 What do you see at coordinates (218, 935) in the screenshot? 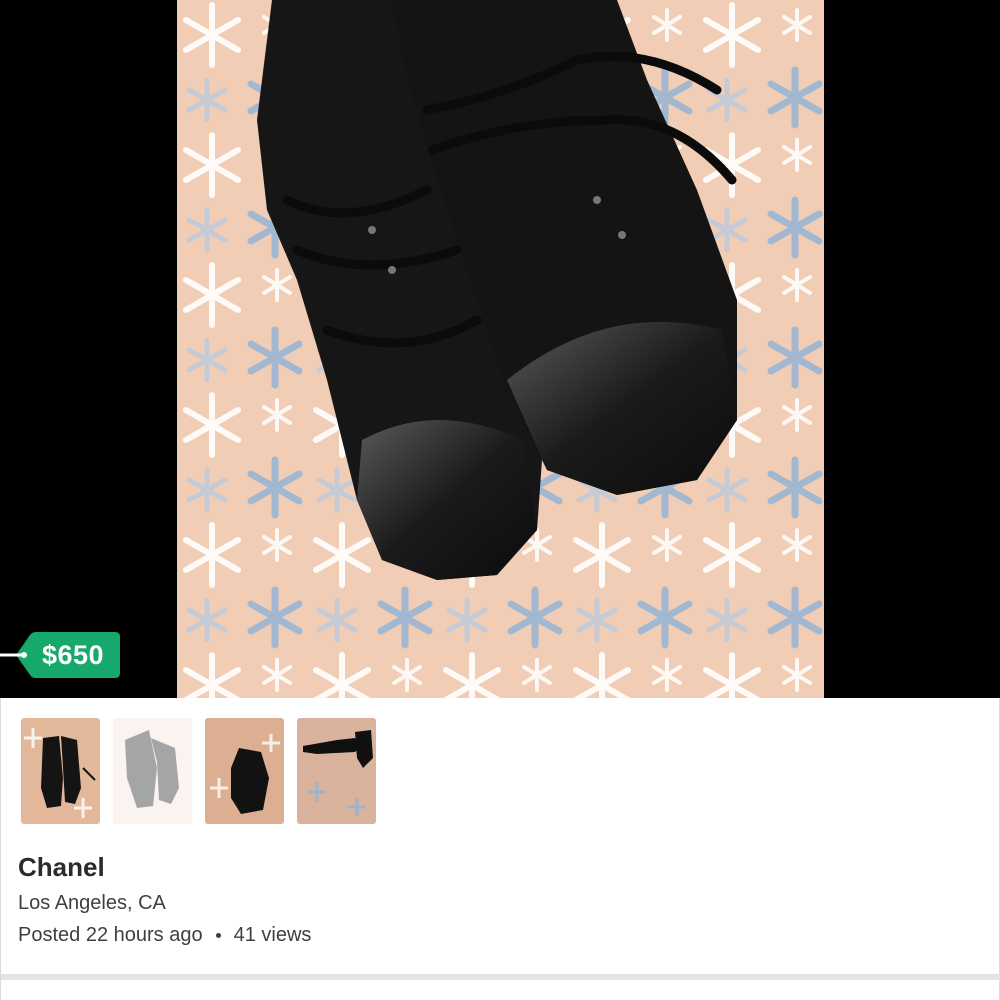
I see `separator-dot-icon` at bounding box center [218, 935].